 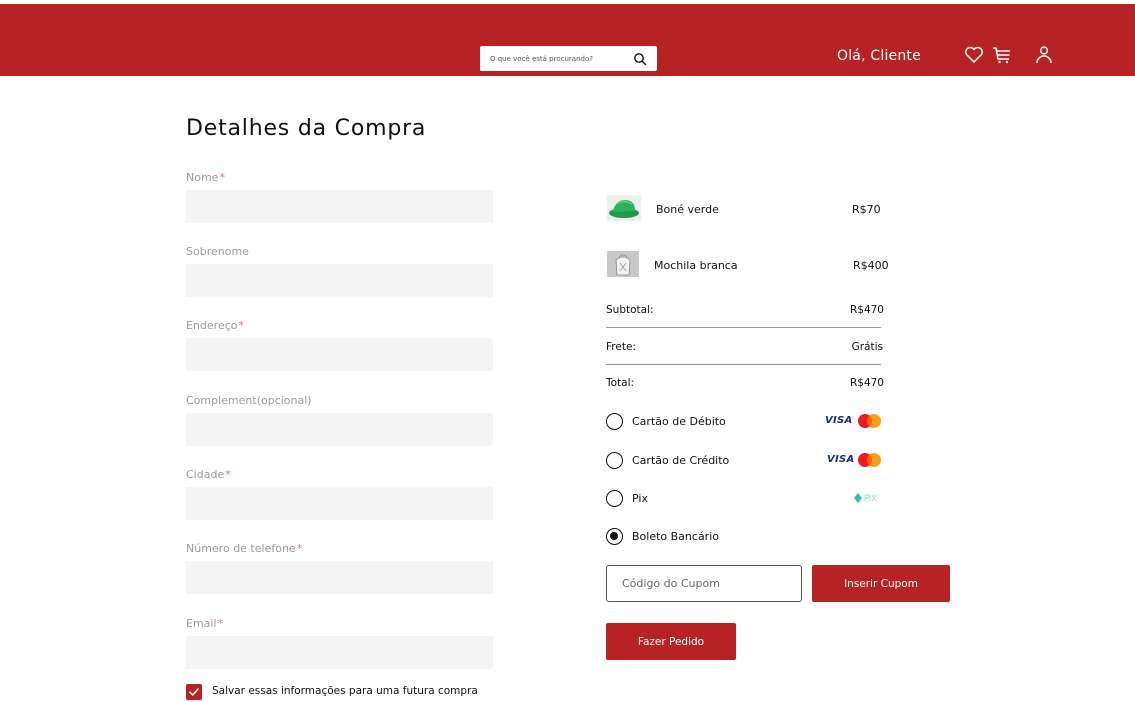 What do you see at coordinates (871, 265) in the screenshot?
I see `product-price: R$400` at bounding box center [871, 265].